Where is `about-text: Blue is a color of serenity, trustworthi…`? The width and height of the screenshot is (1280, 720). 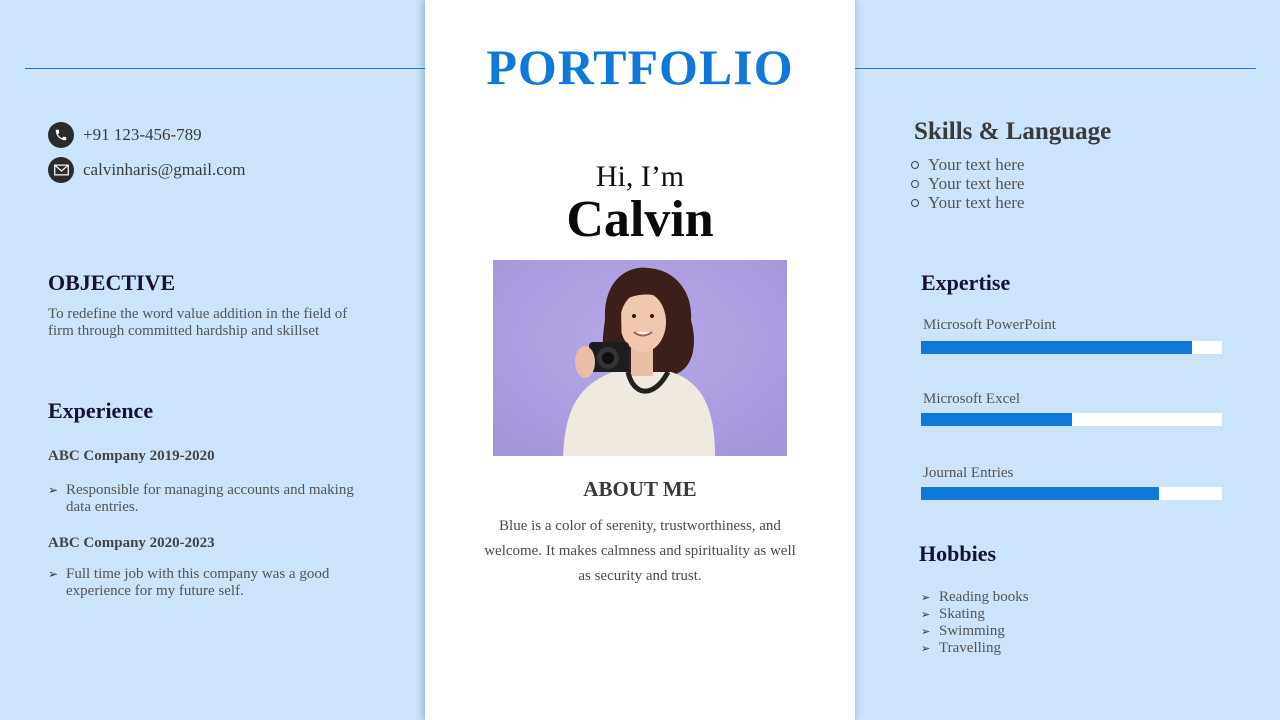
about-text: Blue is a color of serenity, trustworthi… is located at coordinates (640, 551).